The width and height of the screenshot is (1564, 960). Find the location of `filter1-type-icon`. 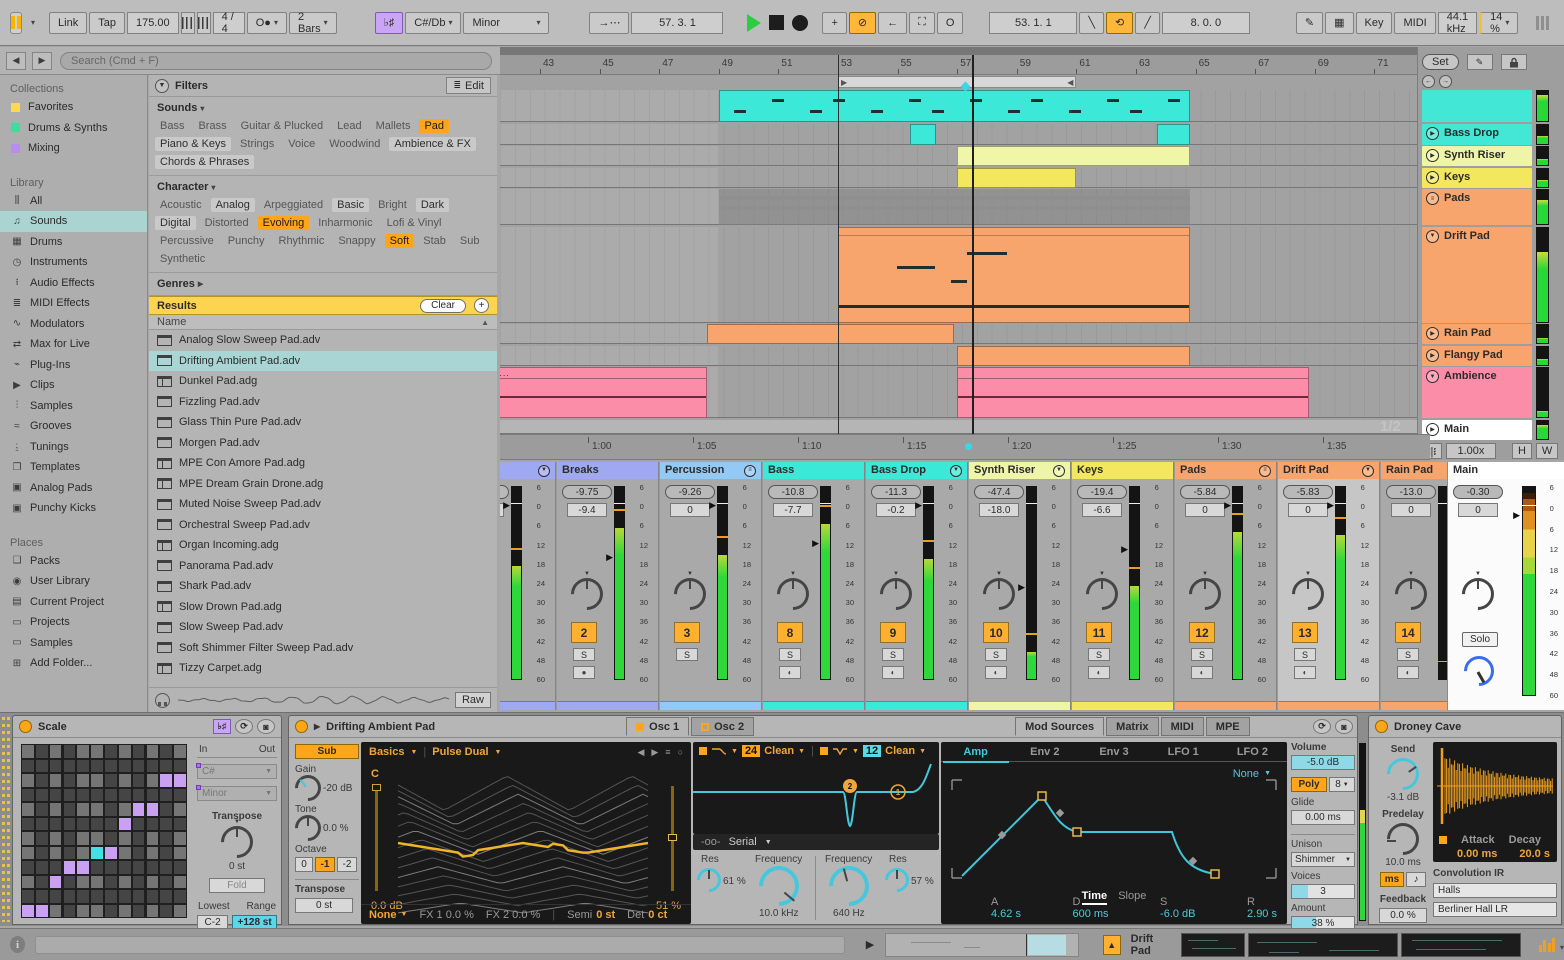

filter1-type-icon is located at coordinates (719, 751).